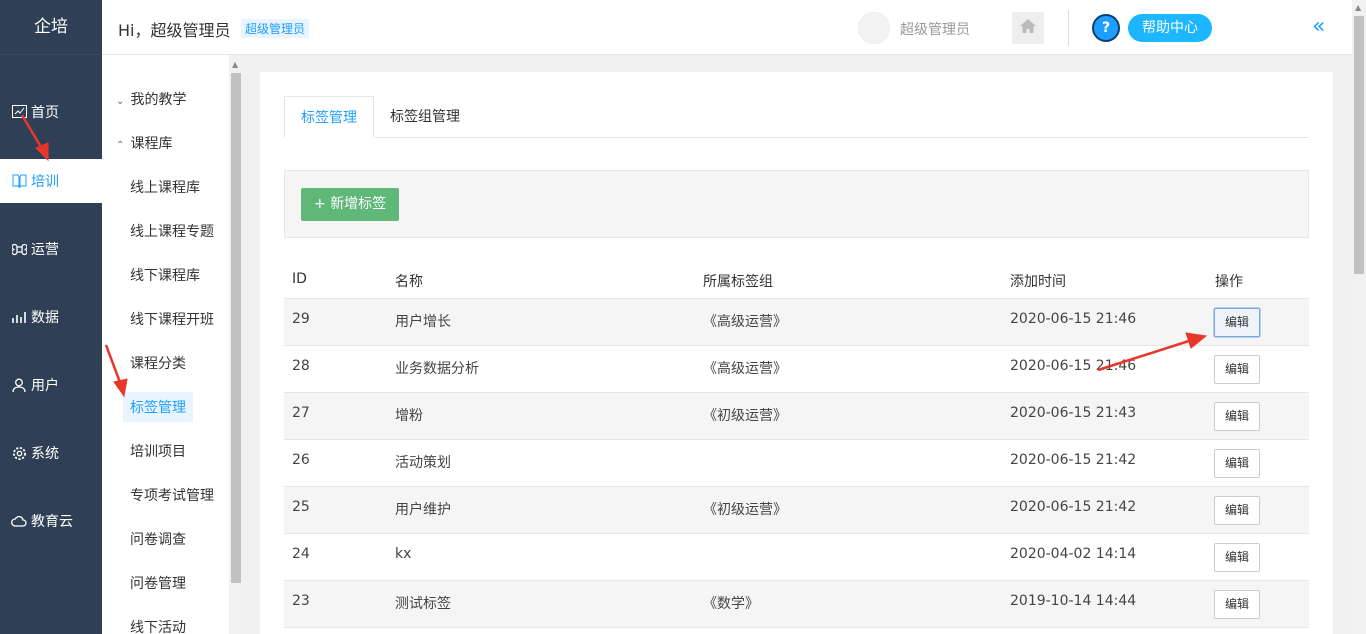 The height and width of the screenshot is (634, 1366). Describe the element at coordinates (172, 231) in the screenshot. I see `subnav-item: 线上课程专题` at that location.